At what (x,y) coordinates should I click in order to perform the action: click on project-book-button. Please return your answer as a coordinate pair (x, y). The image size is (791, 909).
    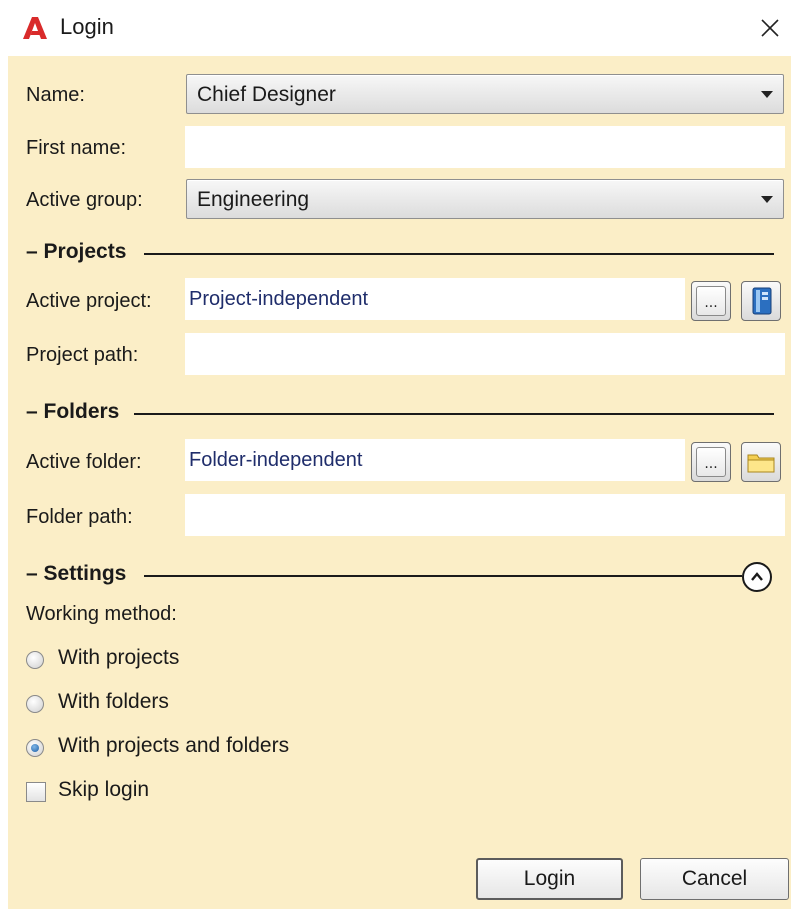
    Looking at the image, I should click on (761, 301).